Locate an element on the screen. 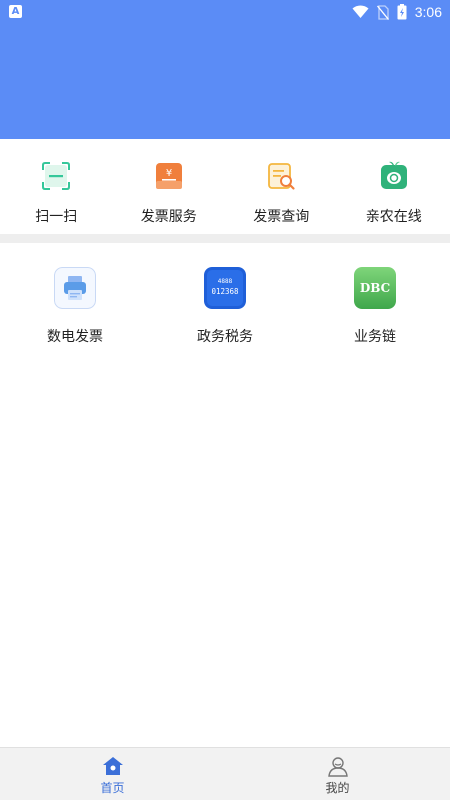 The image size is (450, 800). dbc-icon-text: DBC is located at coordinates (375, 288).